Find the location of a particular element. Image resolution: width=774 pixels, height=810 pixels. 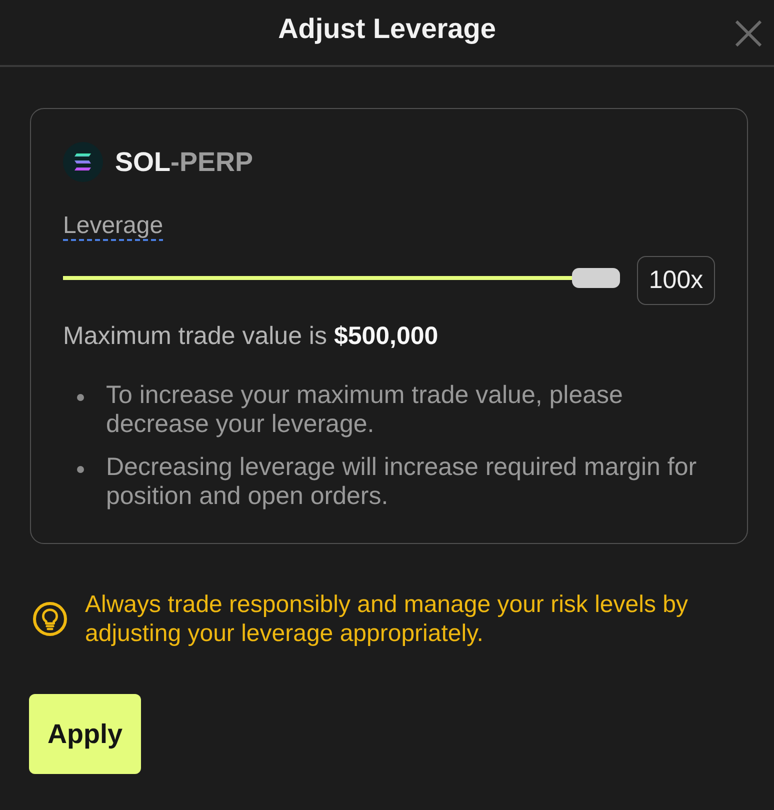

dialog-title: Adjust Leverage is located at coordinates (387, 29).